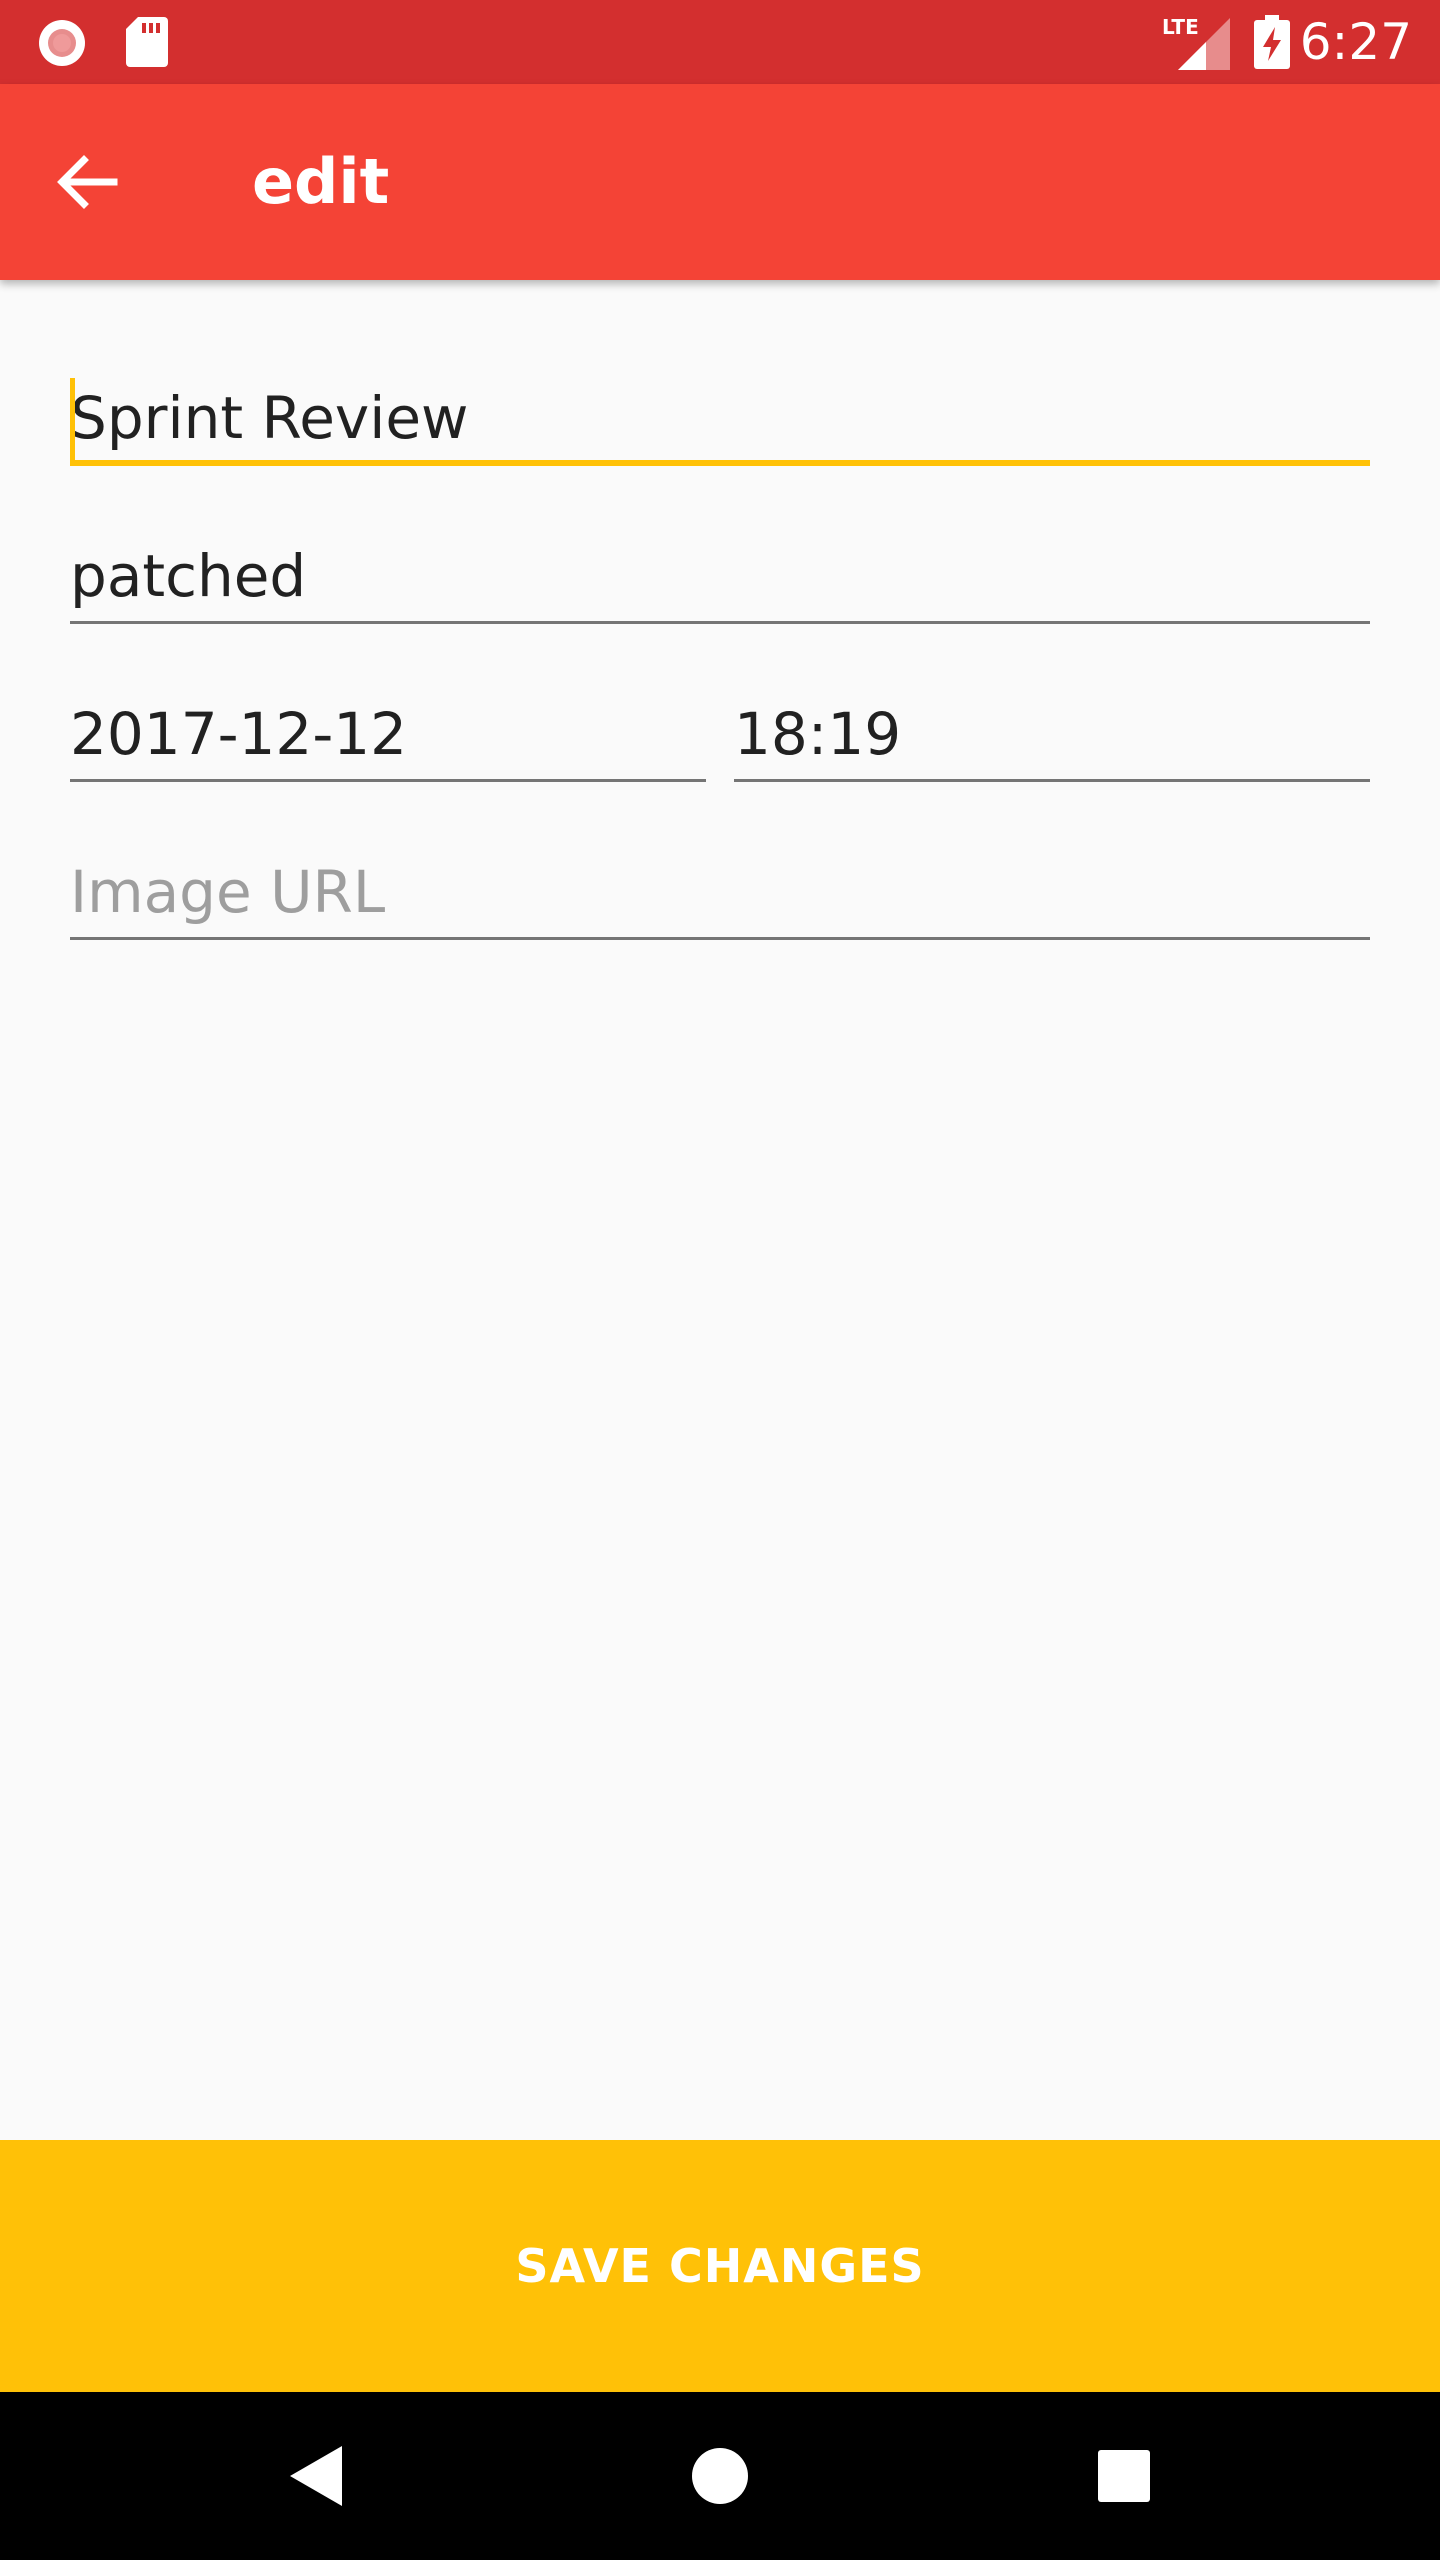  Describe the element at coordinates (72, 420) in the screenshot. I see `text-cursor` at that location.